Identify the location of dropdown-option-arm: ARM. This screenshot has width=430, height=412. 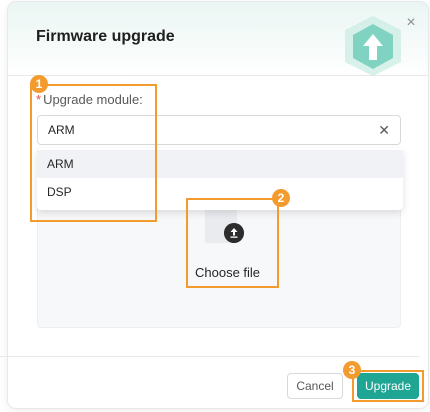
(220, 164).